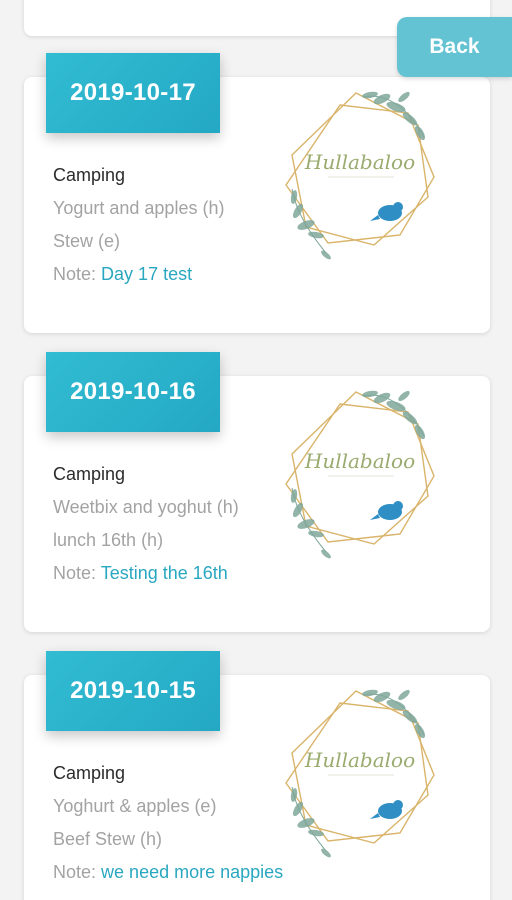 The height and width of the screenshot is (900, 512). I want to click on entry-note: Note: Day 17 test, so click(138, 274).